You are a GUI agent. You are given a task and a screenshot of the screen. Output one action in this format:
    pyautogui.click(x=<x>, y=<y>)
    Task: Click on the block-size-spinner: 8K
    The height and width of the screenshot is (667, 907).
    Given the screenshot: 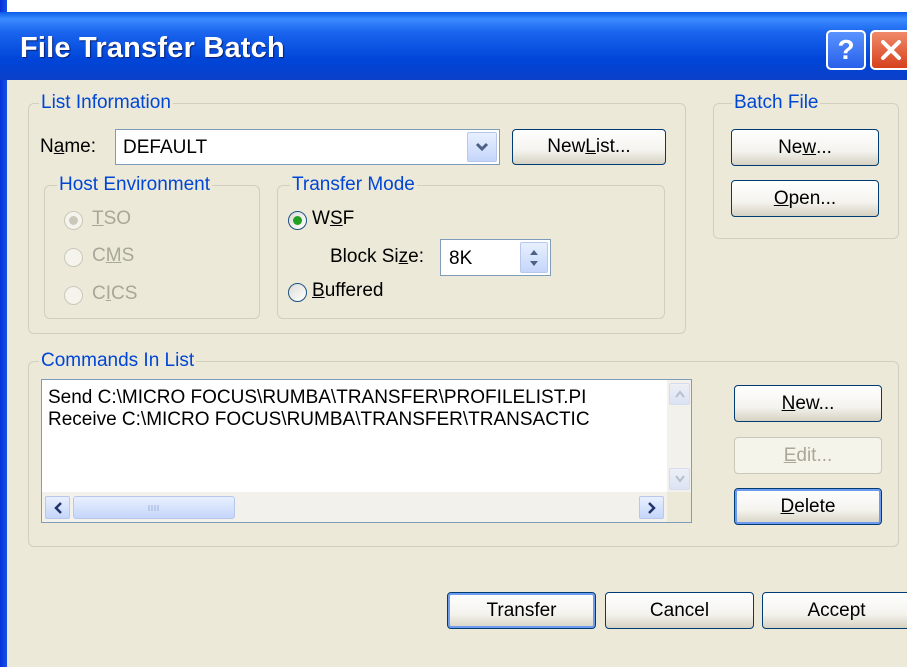 What is the action you would take?
    pyautogui.click(x=495, y=257)
    